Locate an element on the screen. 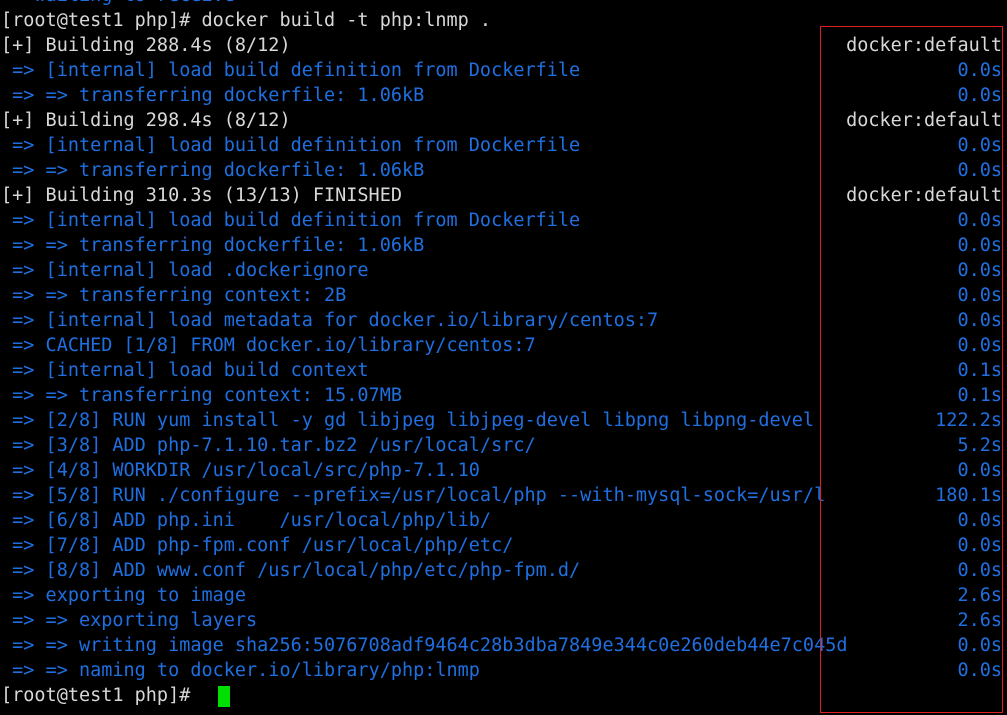 This screenshot has width=1007, height=715. terminal-line-text: => [internal] load .dockerignore is located at coordinates (185, 270).